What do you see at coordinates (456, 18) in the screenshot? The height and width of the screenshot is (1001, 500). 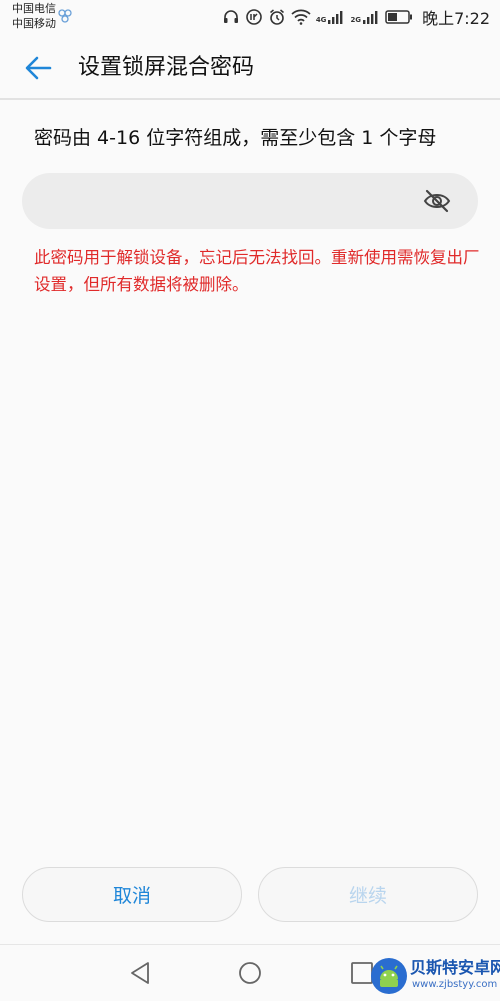 I see `clock: 晚上7:22` at bounding box center [456, 18].